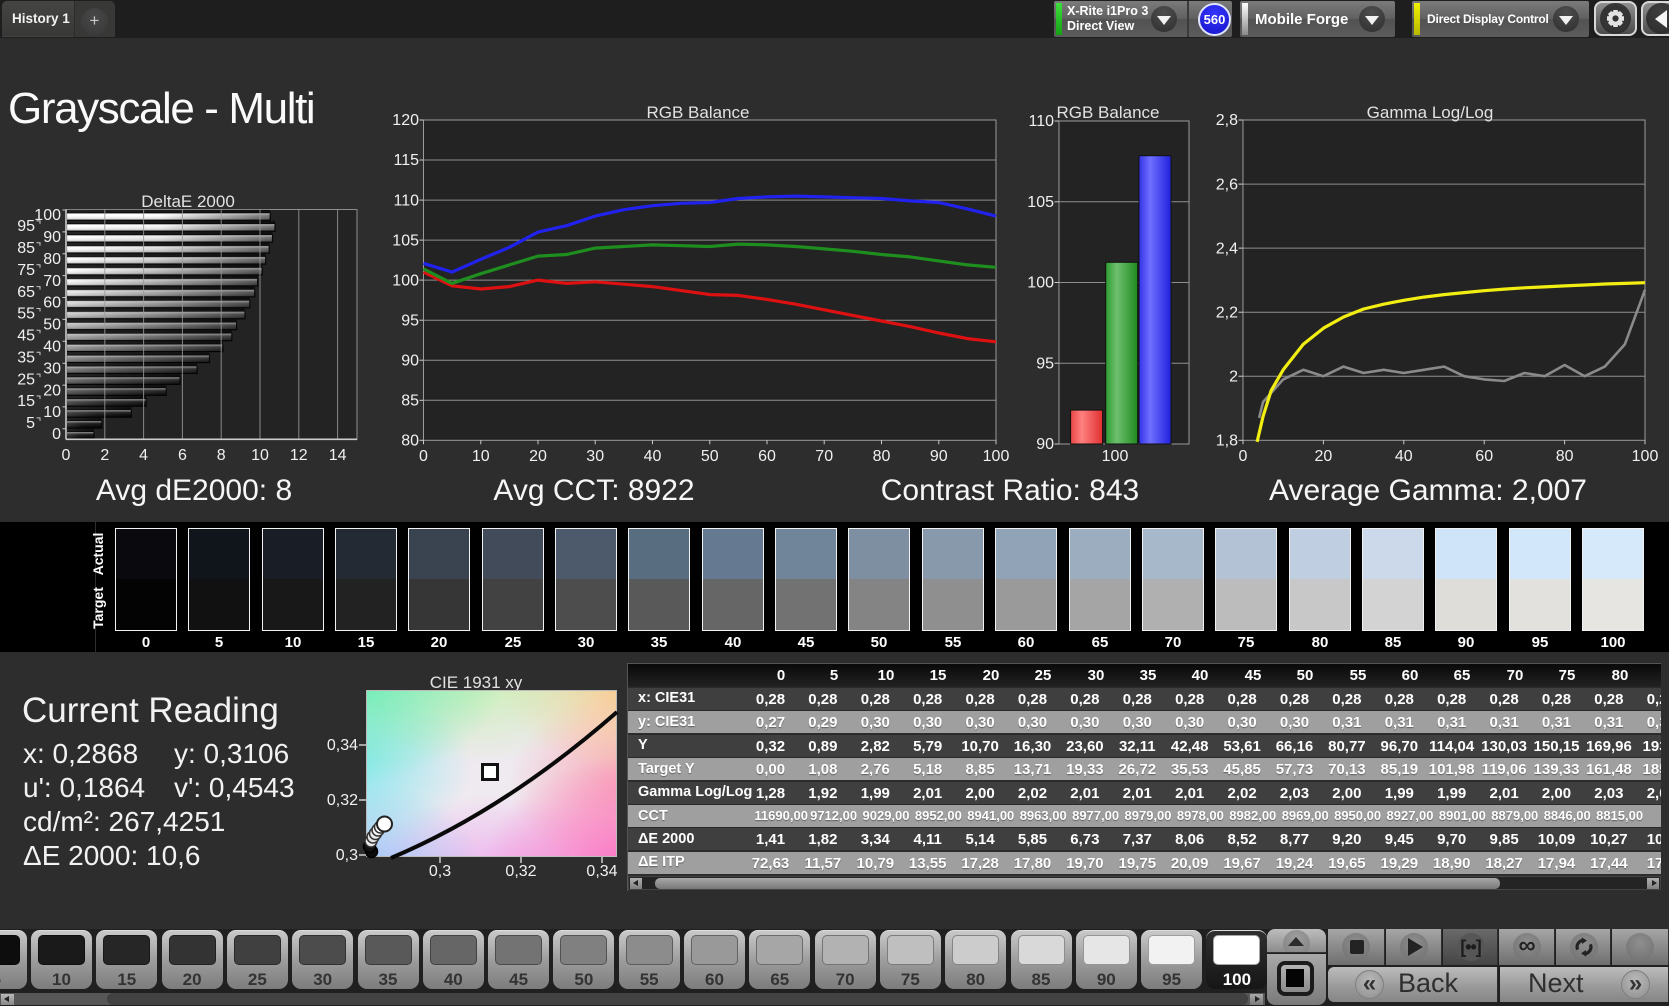  I want to click on svg-text: 115, so click(406, 160).